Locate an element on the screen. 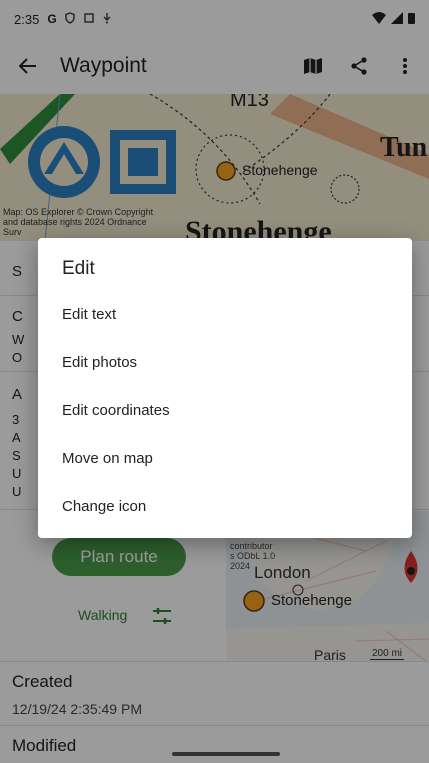 The image size is (429, 763). dialog-title: Edit is located at coordinates (78, 268).